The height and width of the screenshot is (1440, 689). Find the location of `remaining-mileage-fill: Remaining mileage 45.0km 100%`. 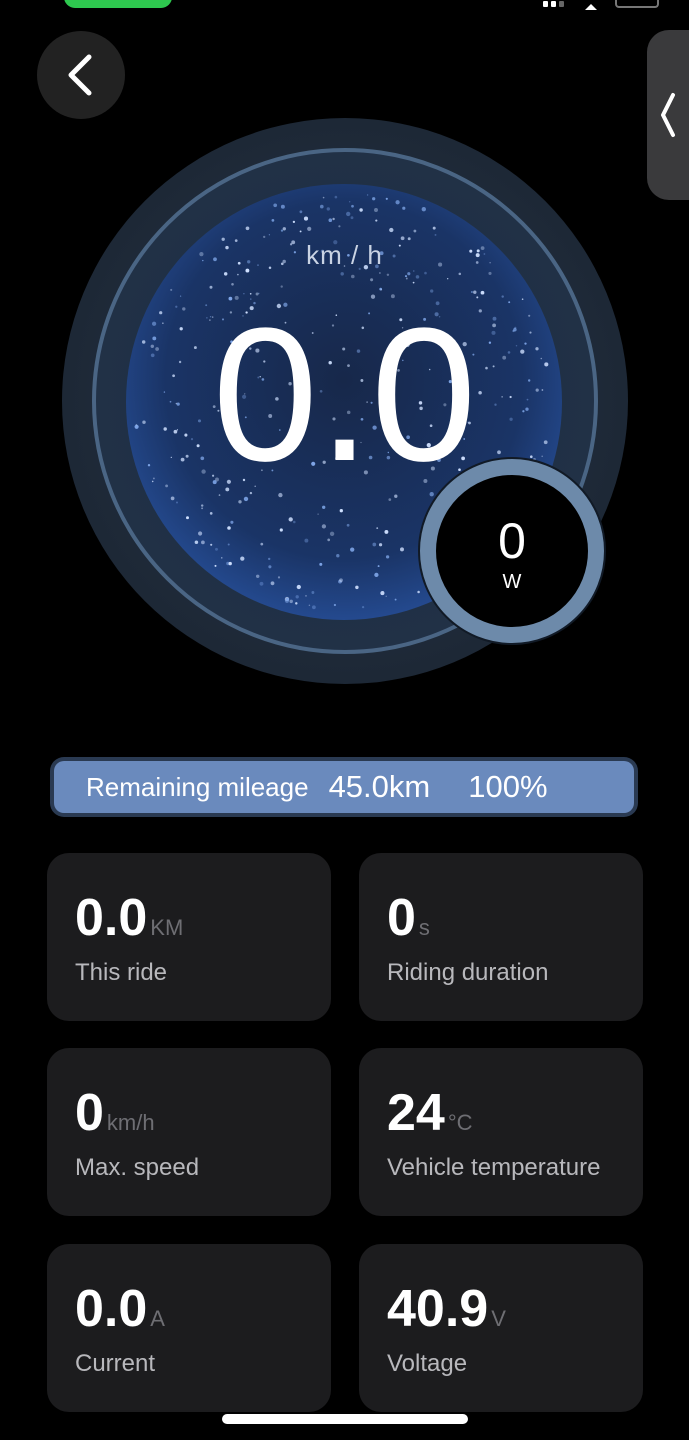

remaining-mileage-fill: Remaining mileage 45.0km 100% is located at coordinates (344, 787).